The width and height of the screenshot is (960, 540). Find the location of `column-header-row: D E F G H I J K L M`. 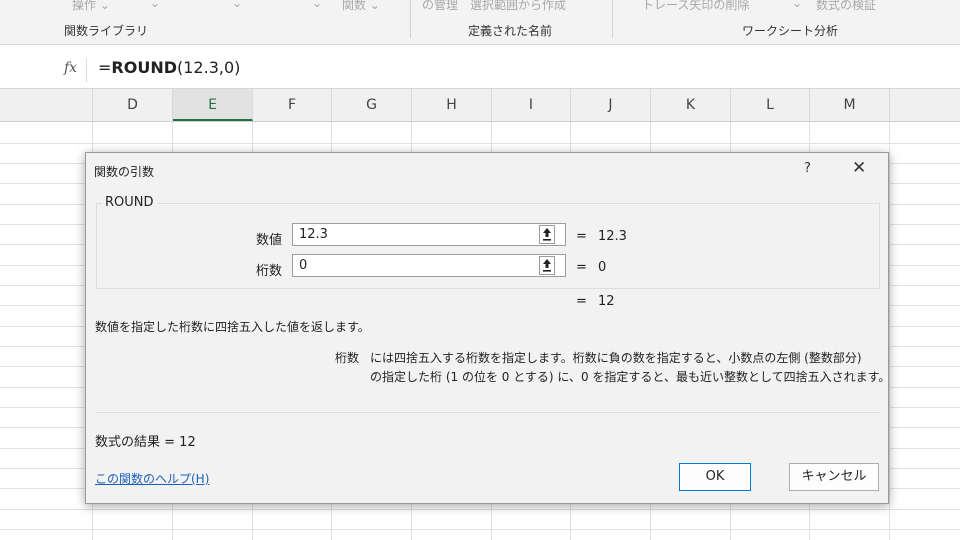

column-header-row: D E F G H I J K L M is located at coordinates (480, 105).